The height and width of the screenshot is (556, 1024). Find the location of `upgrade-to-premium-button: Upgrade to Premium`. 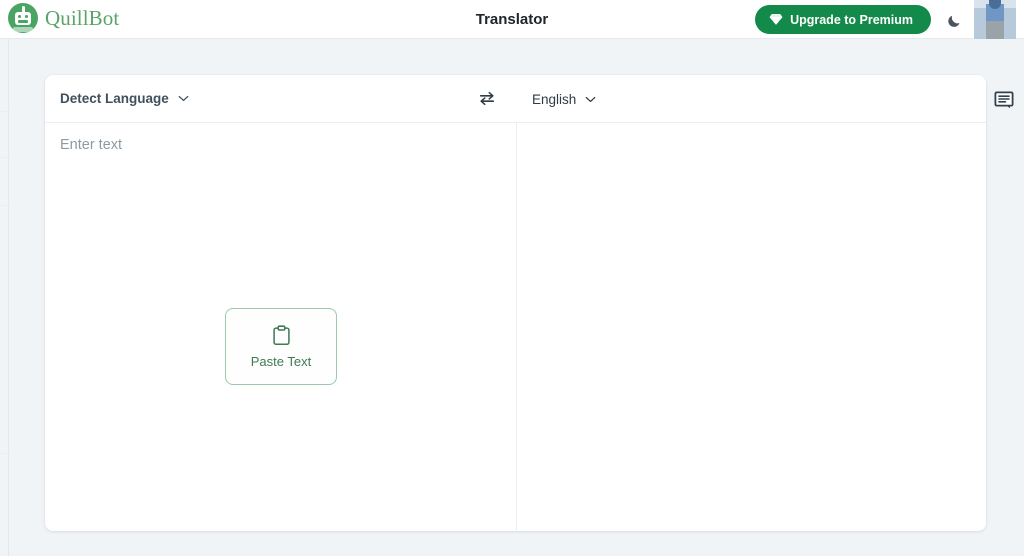

upgrade-to-premium-button: Upgrade to Premium is located at coordinates (843, 19).